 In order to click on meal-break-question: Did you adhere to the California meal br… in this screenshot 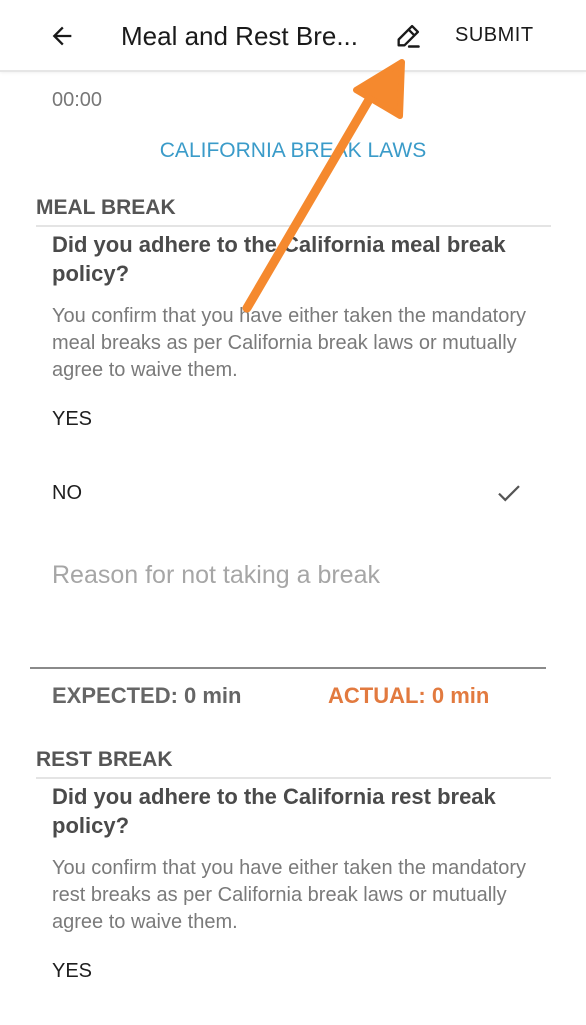, I will do `click(279, 259)`.